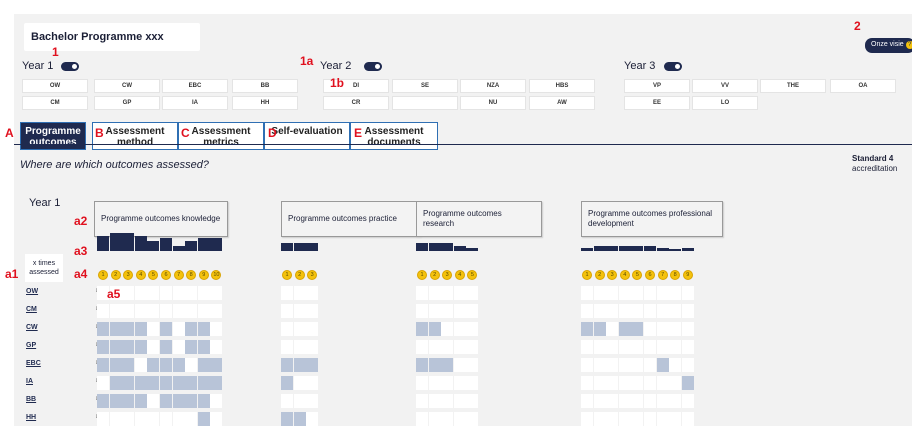 This screenshot has height=433, width=912. I want to click on course-button: OW, so click(55, 86).